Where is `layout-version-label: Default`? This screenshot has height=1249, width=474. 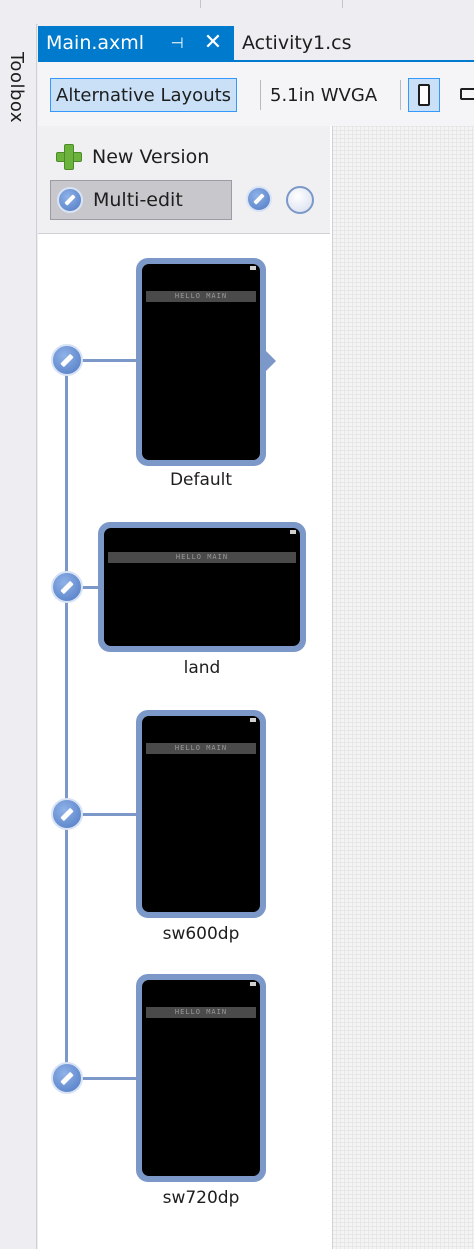 layout-version-label: Default is located at coordinates (201, 480).